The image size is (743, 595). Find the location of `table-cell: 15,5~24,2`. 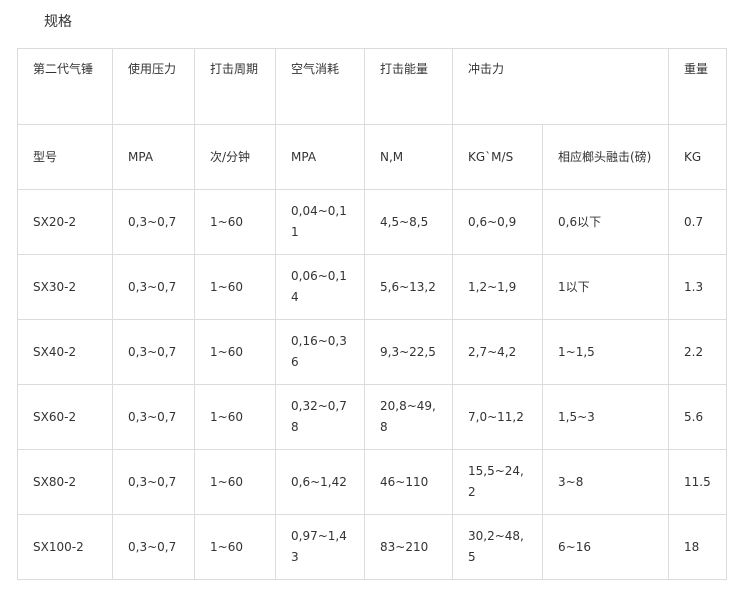

table-cell: 15,5~24,2 is located at coordinates (497, 482).